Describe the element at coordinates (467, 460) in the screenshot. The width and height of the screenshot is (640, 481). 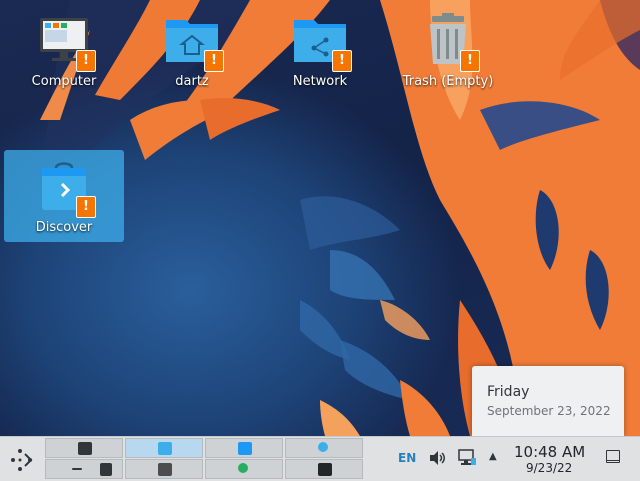
I see `network-wired-icon` at that location.